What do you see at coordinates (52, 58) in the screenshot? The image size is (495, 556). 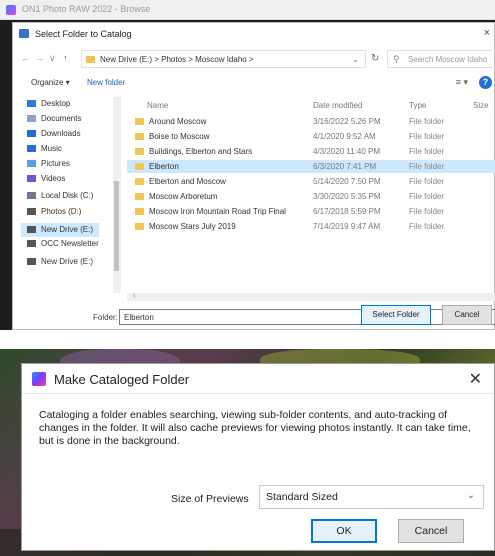 I see `recent-dropdown-icon: ∨` at bounding box center [52, 58].